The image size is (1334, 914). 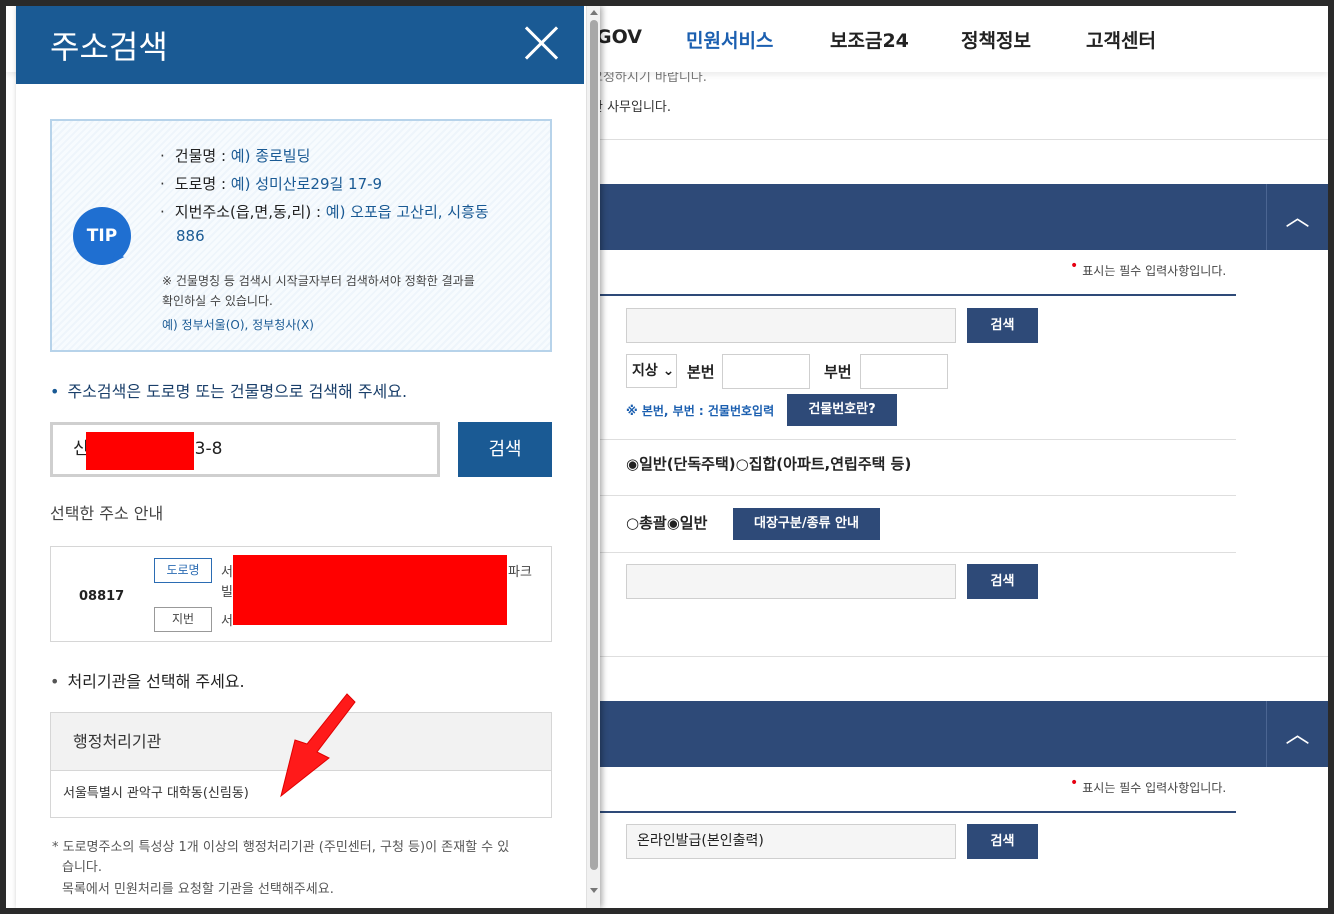 I want to click on org-guide: • 처리기관을 선택해 주세요., so click(x=147, y=681).